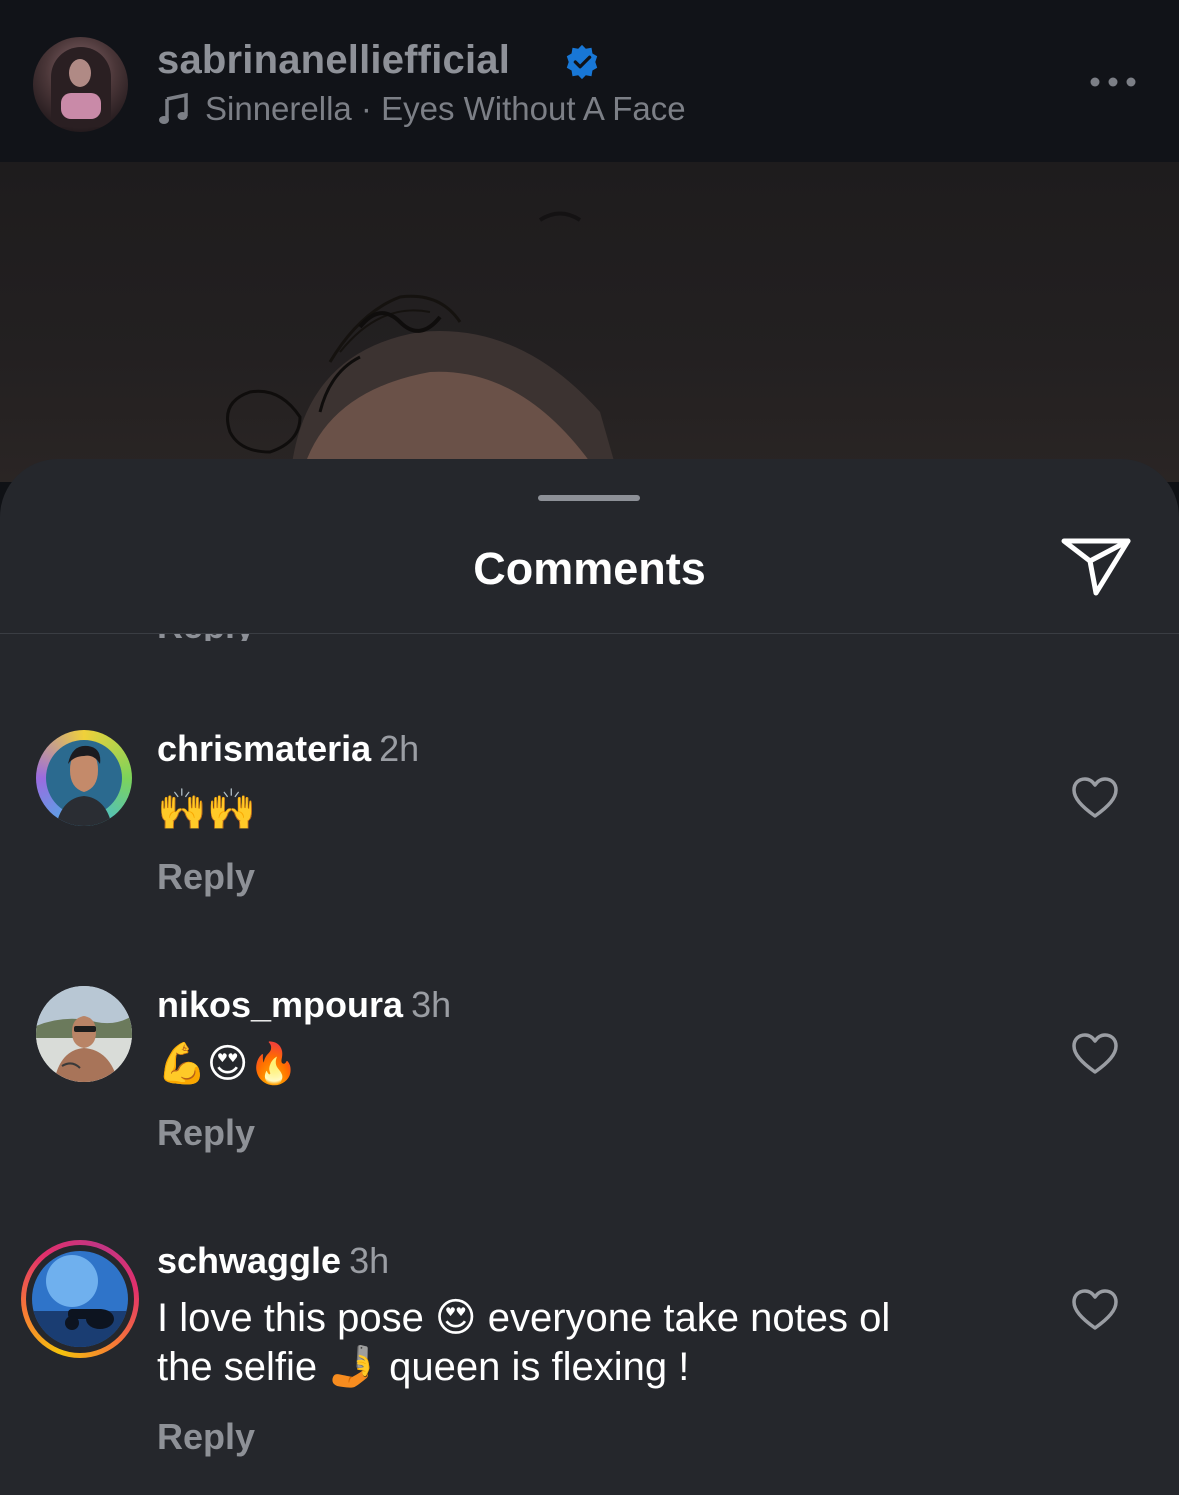 The width and height of the screenshot is (1179, 1495). Describe the element at coordinates (423, 346) in the screenshot. I see `photo-content` at that location.